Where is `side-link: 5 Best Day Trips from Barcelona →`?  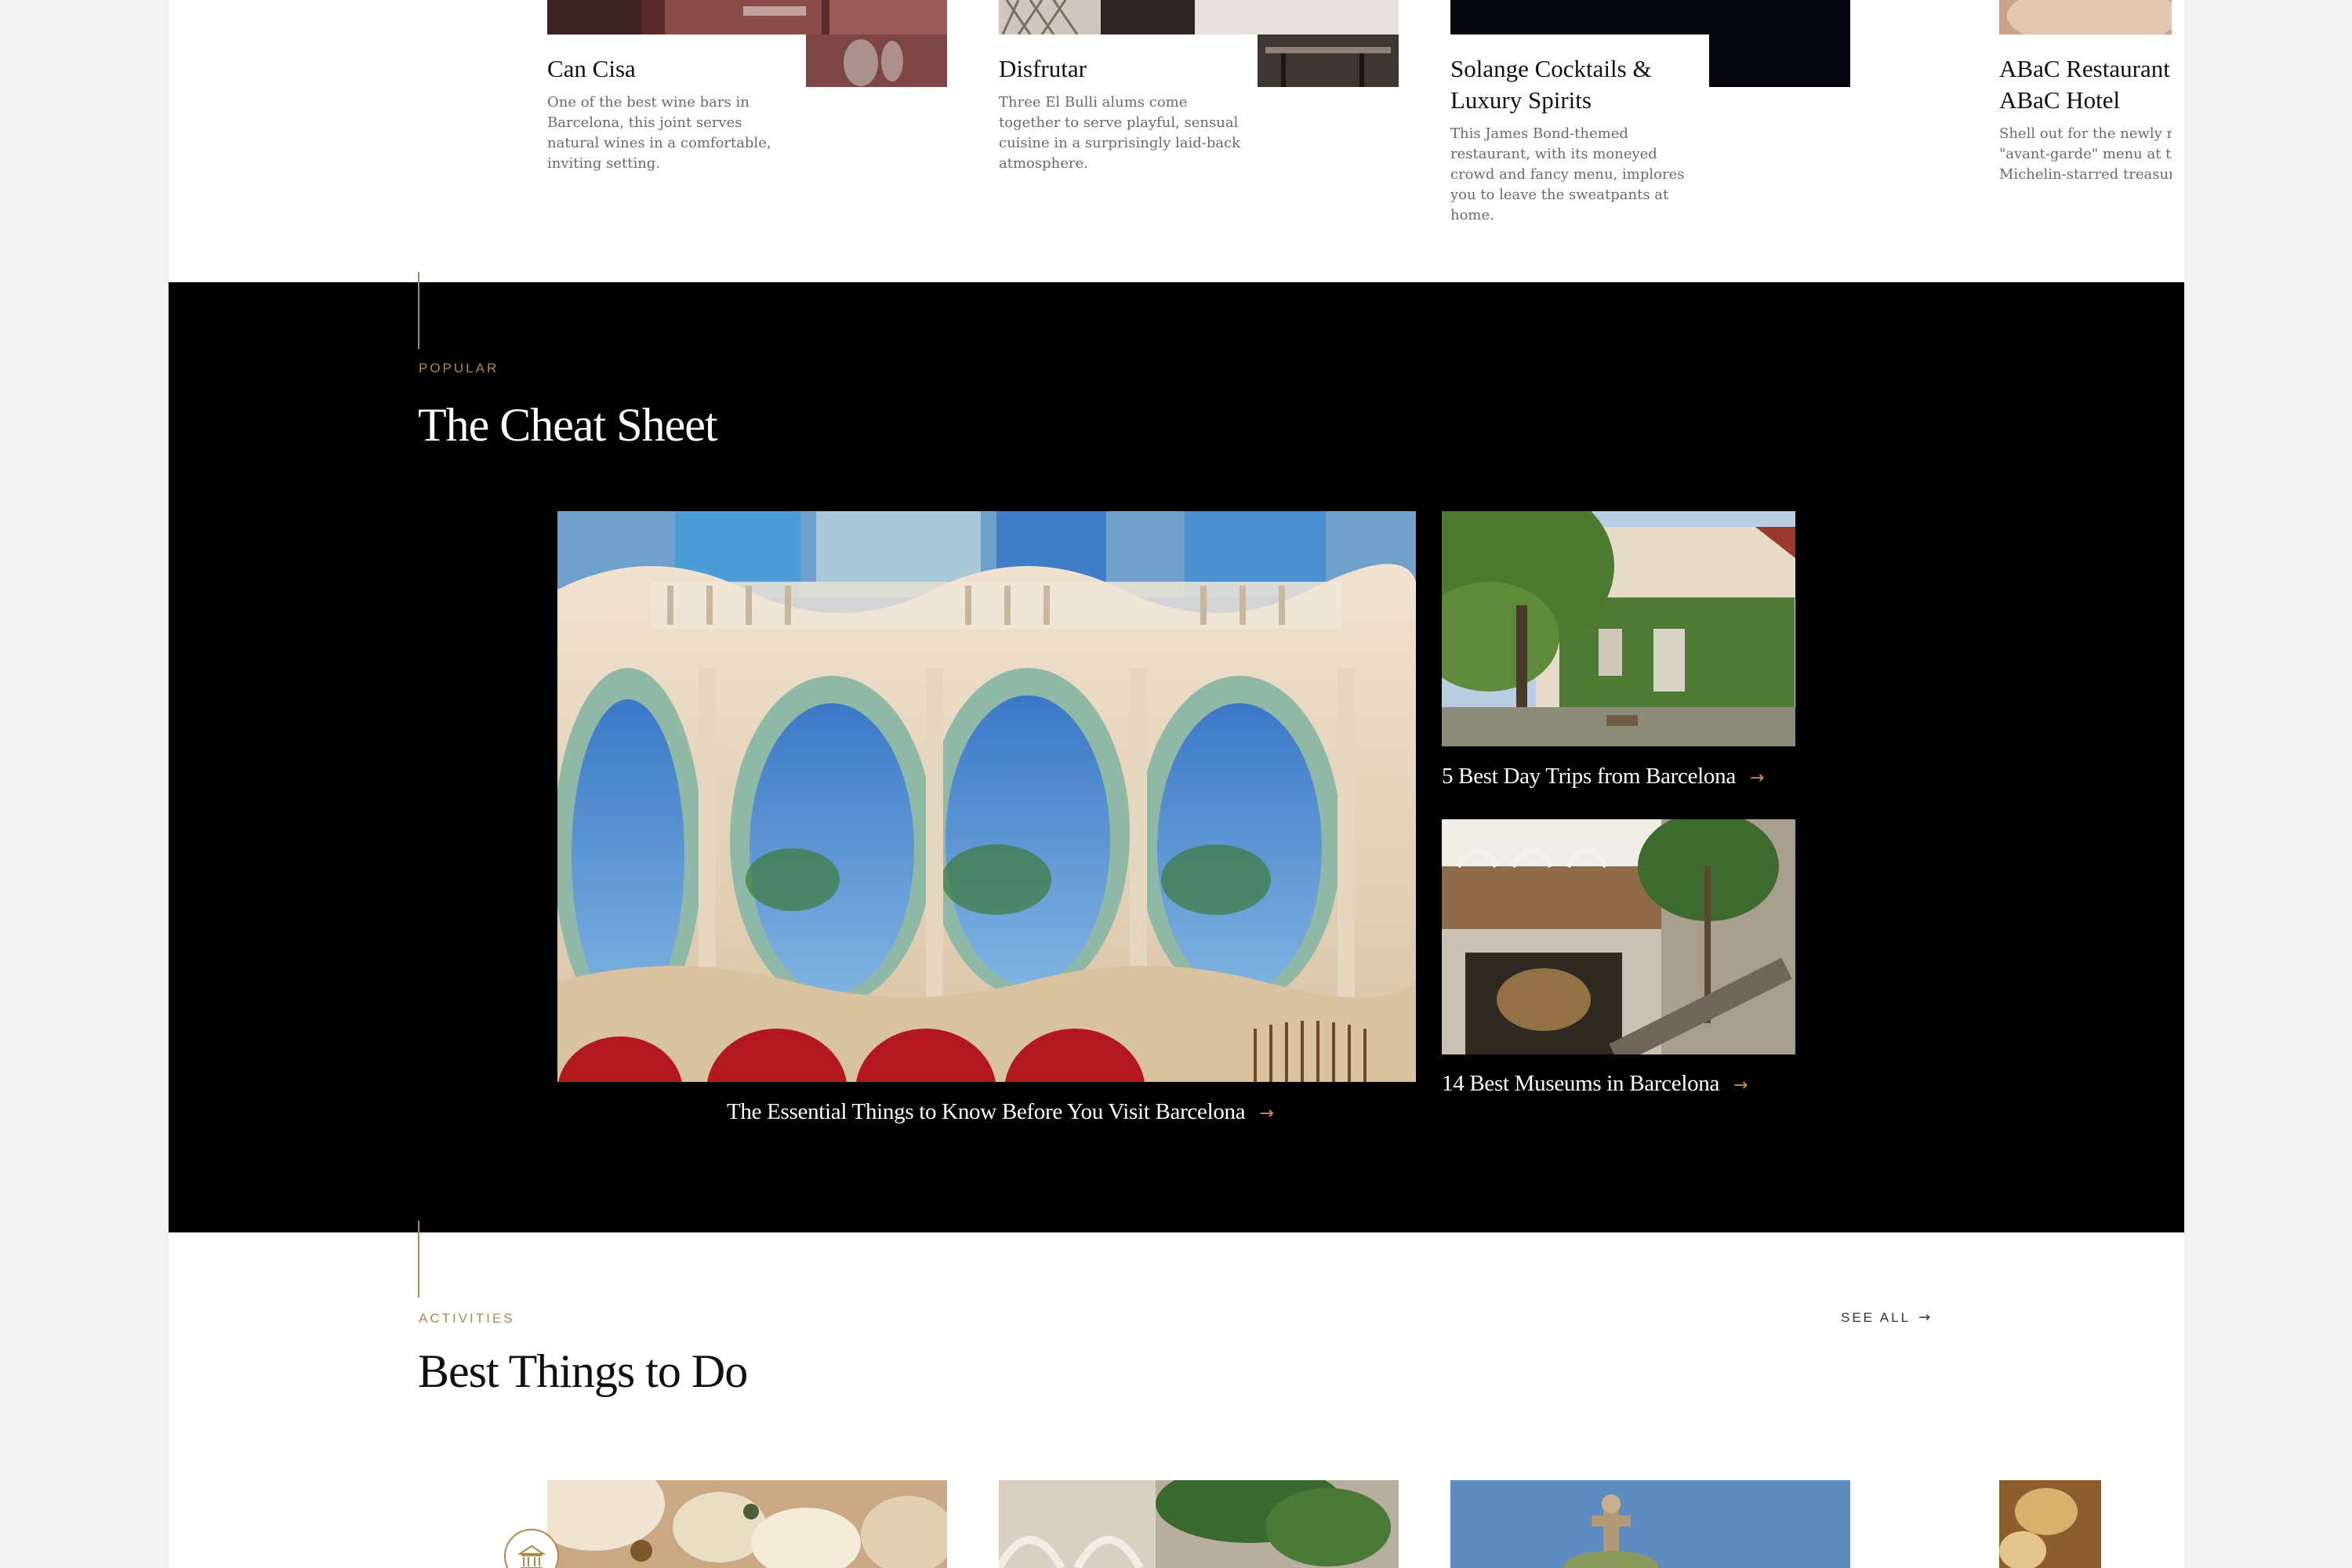 side-link: 5 Best Day Trips from Barcelona → is located at coordinates (1603, 776).